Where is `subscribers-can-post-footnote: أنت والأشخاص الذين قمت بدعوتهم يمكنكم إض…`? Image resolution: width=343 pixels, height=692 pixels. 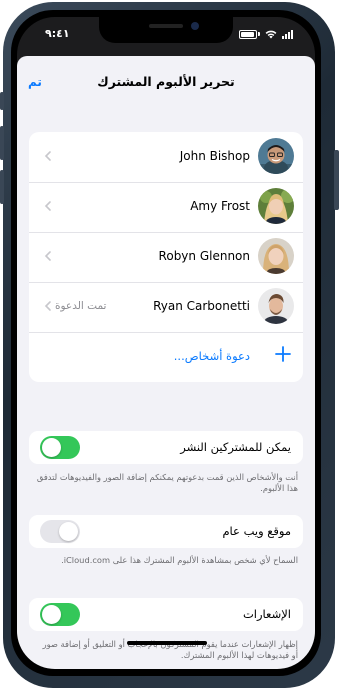
subscribers-can-post-footnote: أنت والأشخاص الذين قمت بدعوتهم يمكنكم إض… is located at coordinates (167, 482).